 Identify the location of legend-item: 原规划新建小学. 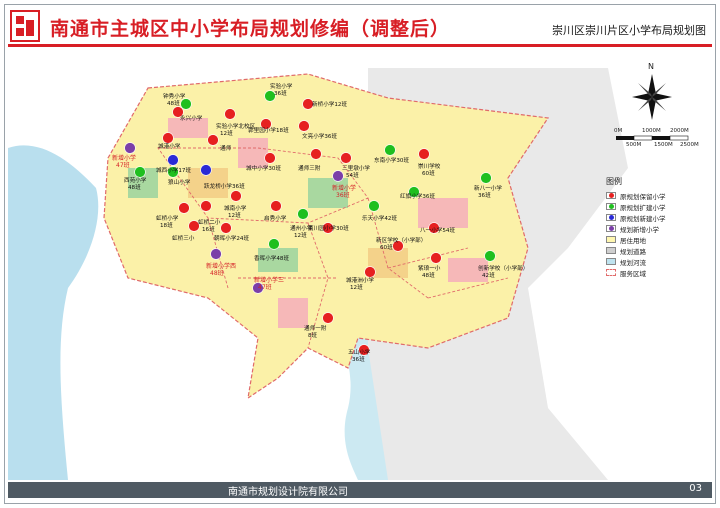
(642, 217).